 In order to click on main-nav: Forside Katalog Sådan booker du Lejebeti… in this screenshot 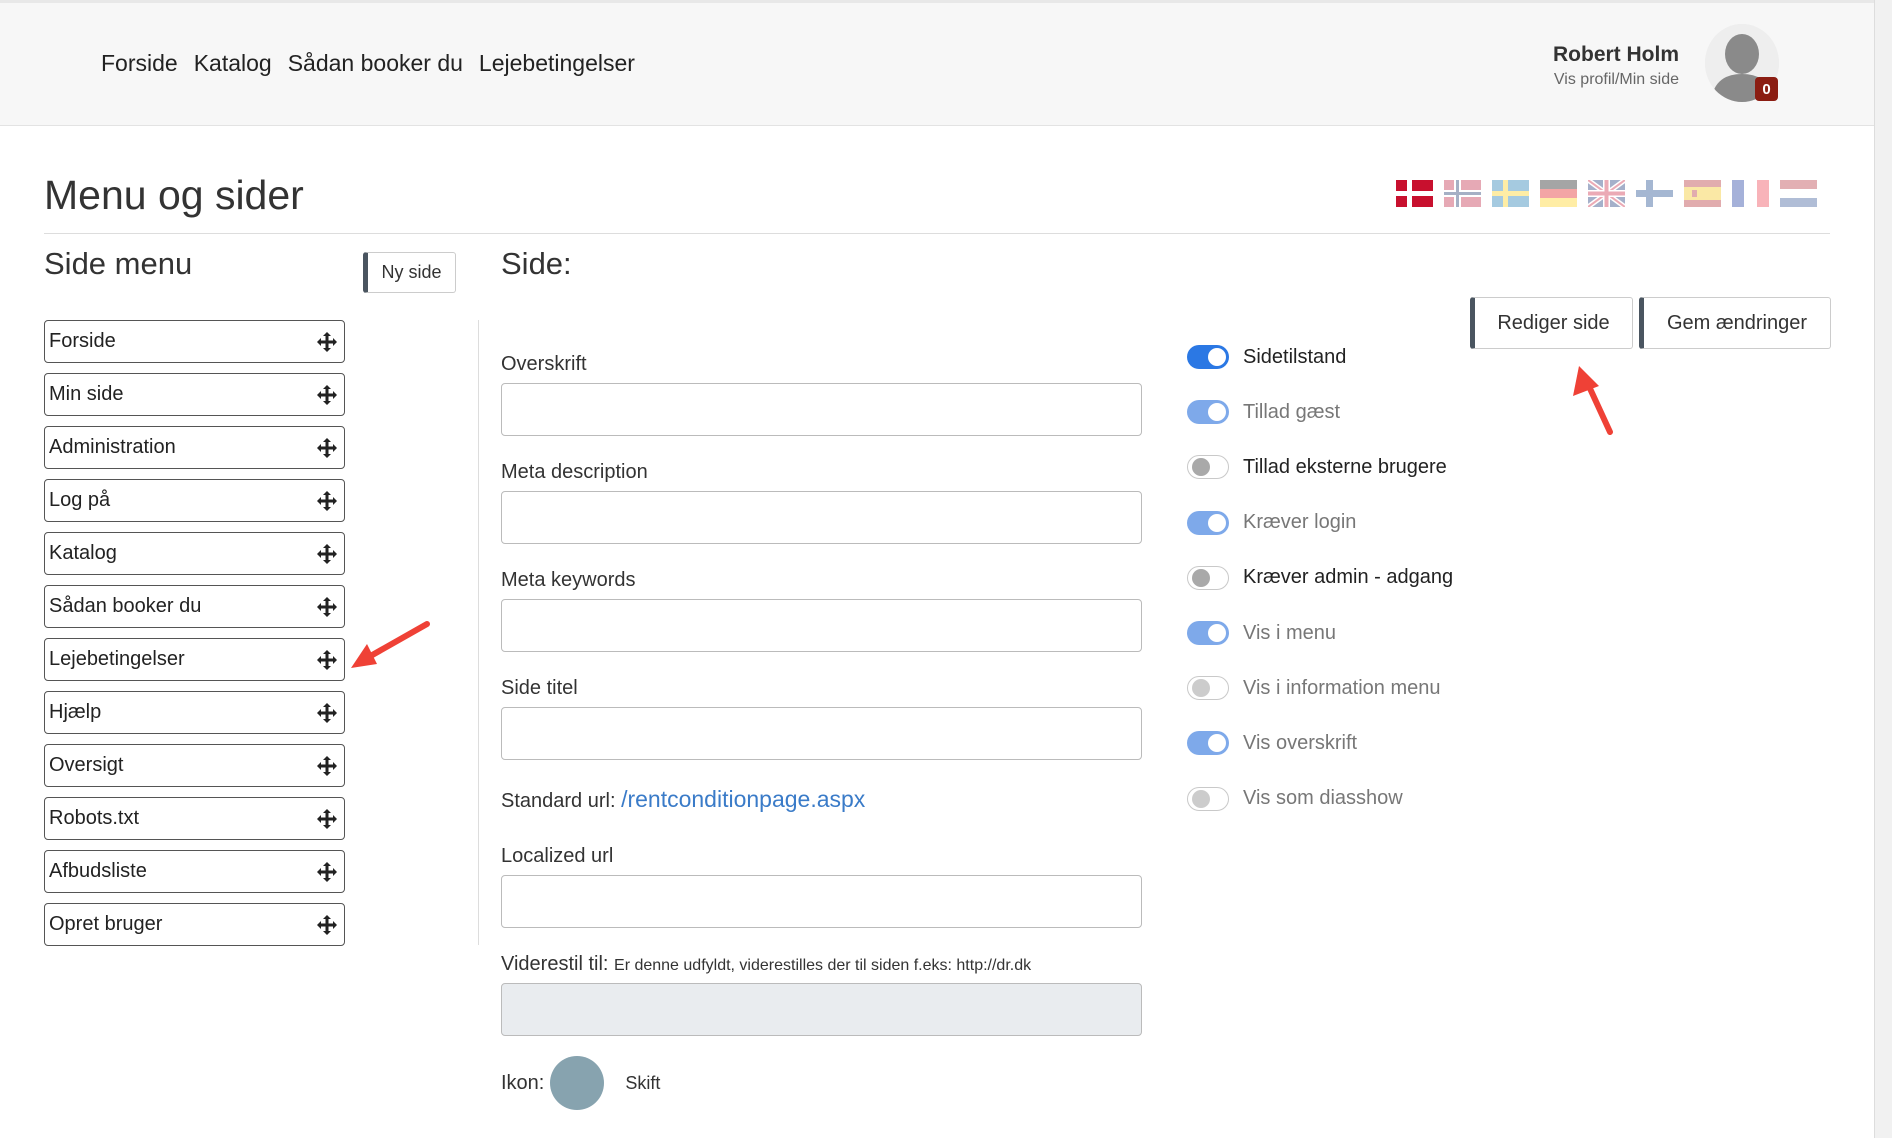, I will do `click(368, 63)`.